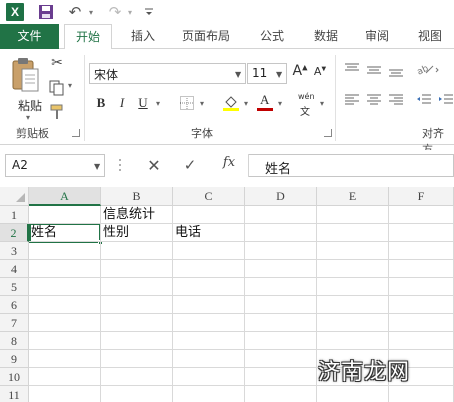 This screenshot has width=454, height=402. I want to click on excel-logo-icon: X, so click(15, 12).